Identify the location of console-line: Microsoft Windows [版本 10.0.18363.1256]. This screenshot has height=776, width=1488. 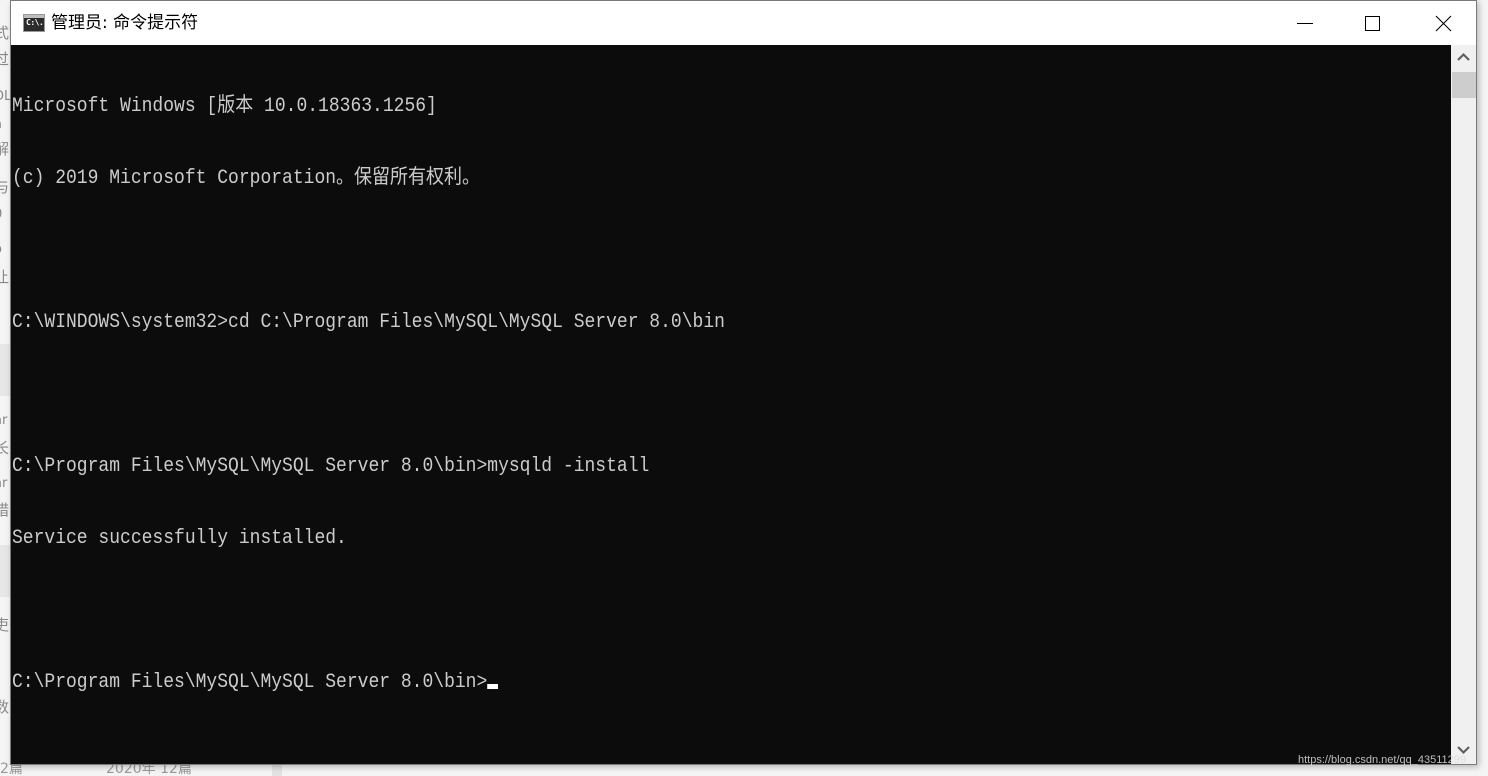
(224, 106).